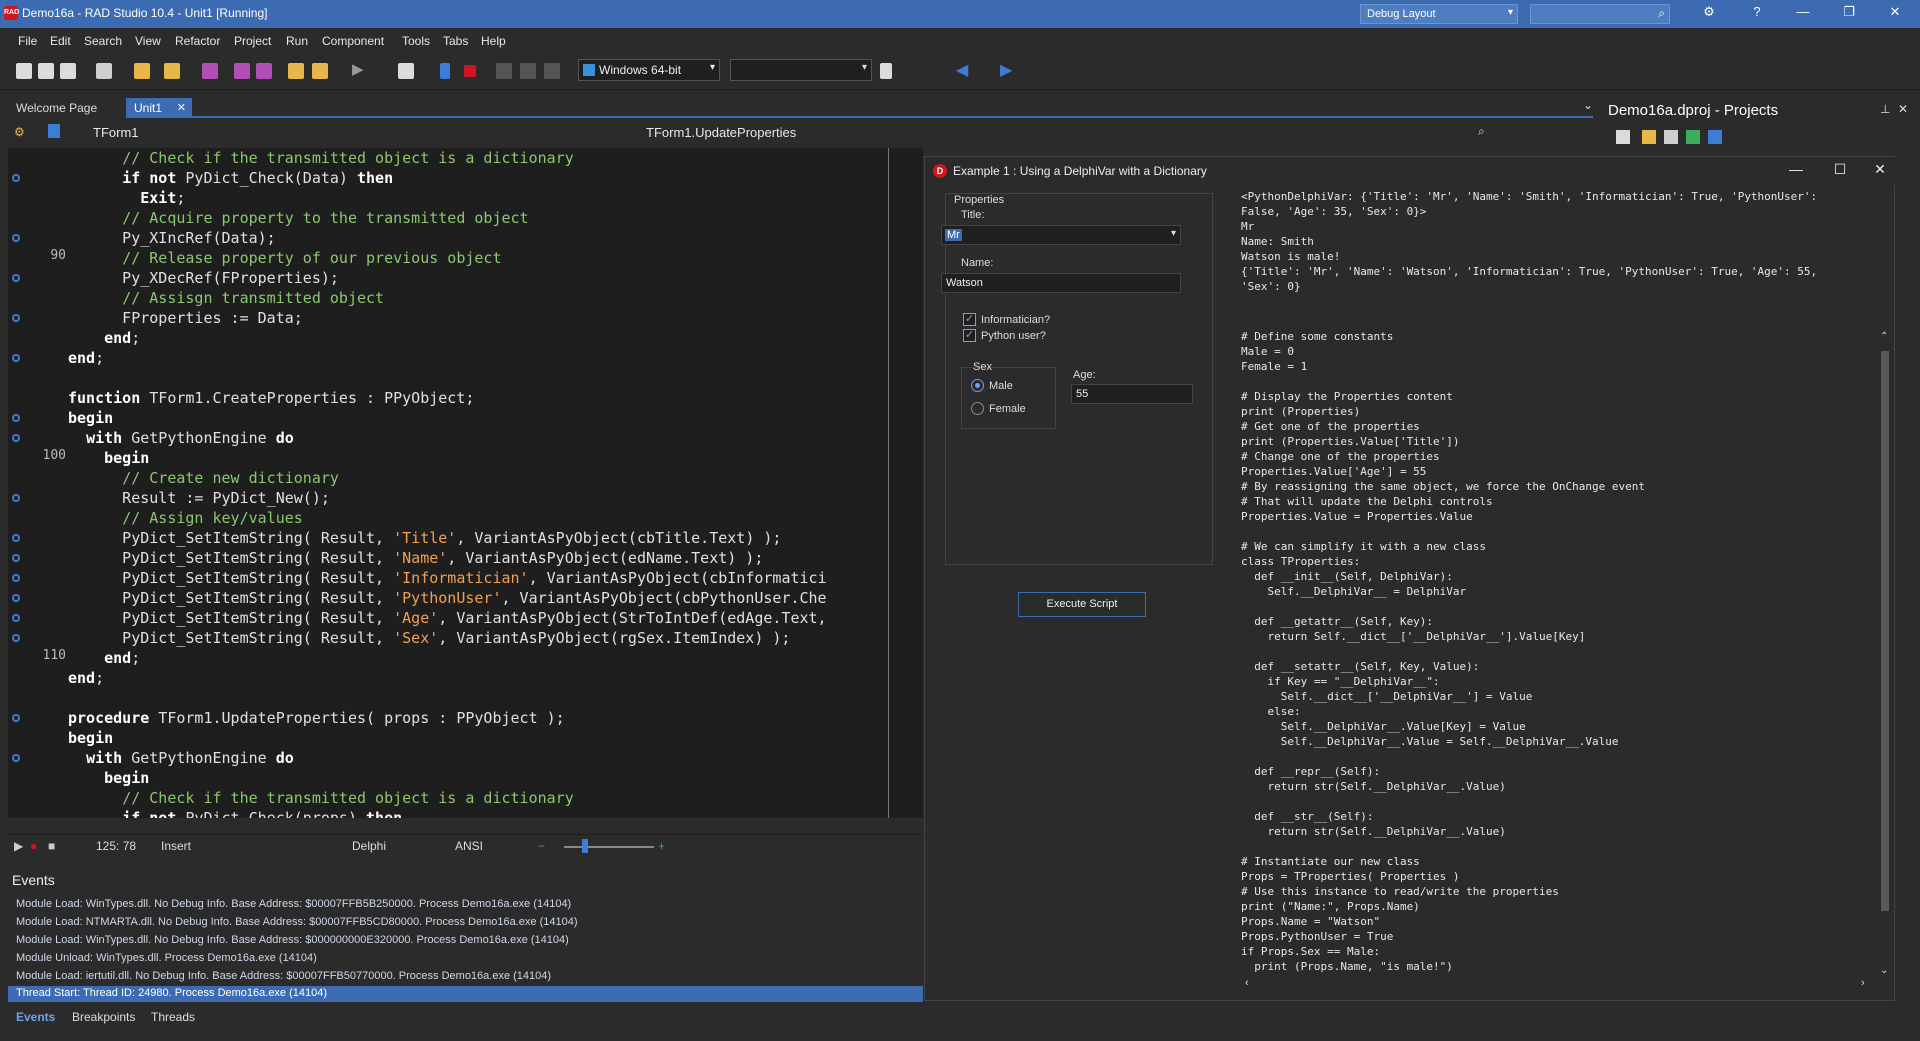 This screenshot has width=1920, height=1041. I want to click on class-selector: TForm1, so click(116, 132).